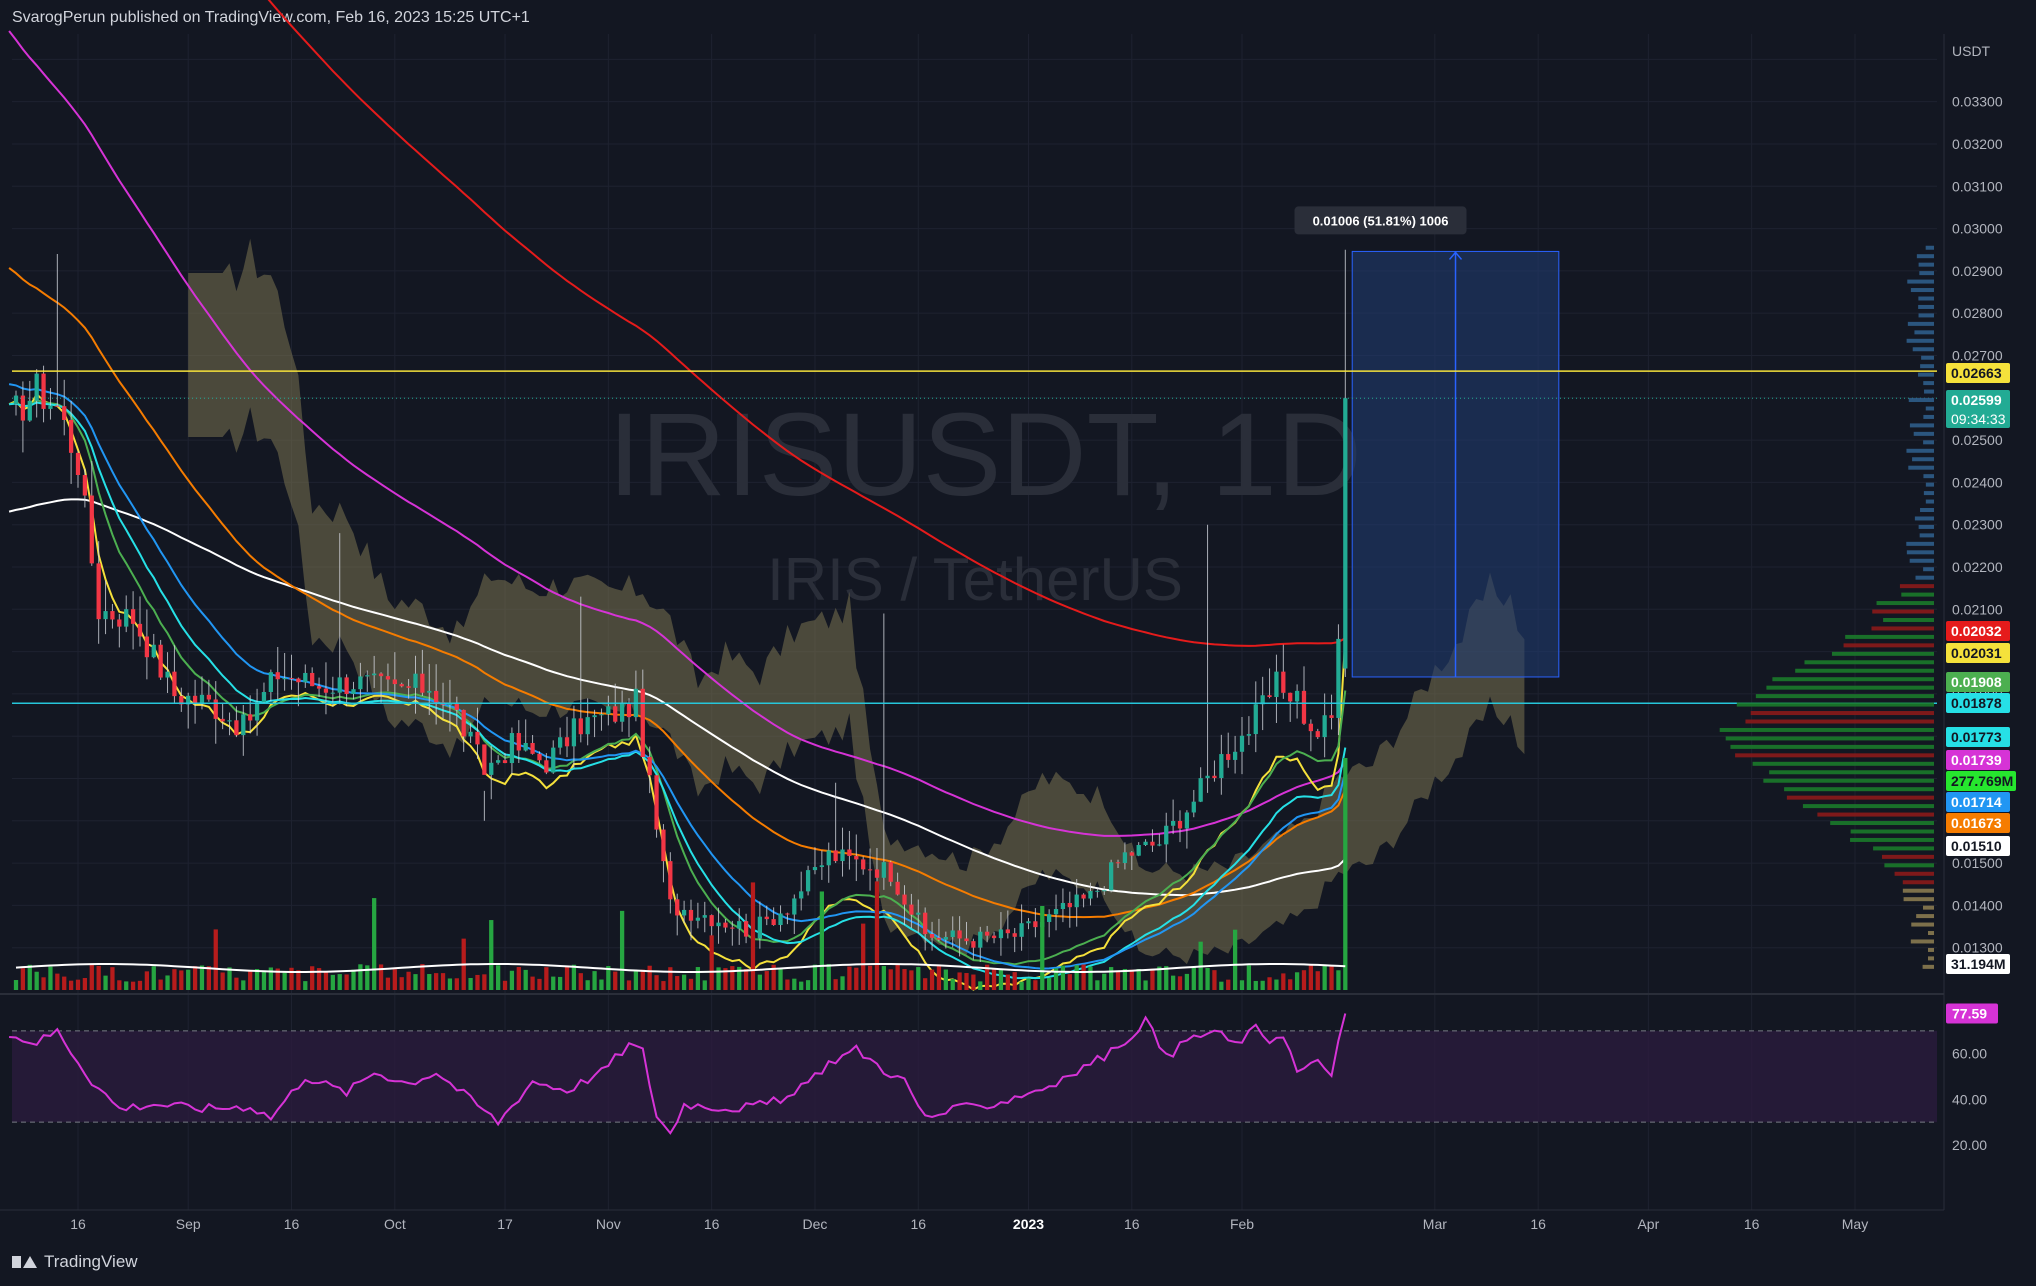  What do you see at coordinates (1976, 737) in the screenshot?
I see `price-label: 0.01773` at bounding box center [1976, 737].